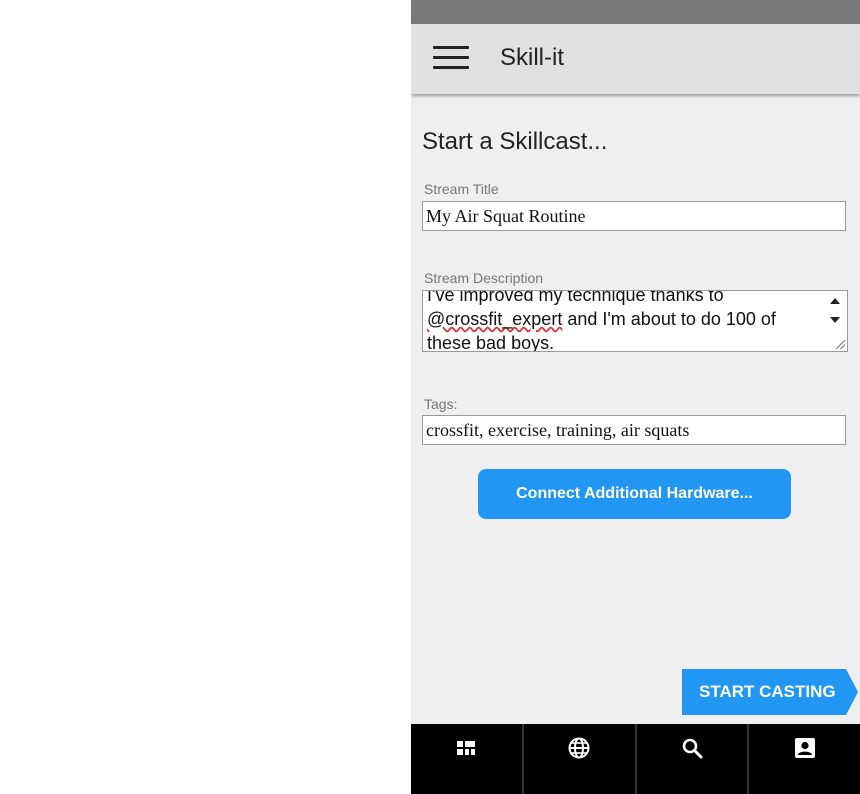  I want to click on profile-icon, so click(804, 748).